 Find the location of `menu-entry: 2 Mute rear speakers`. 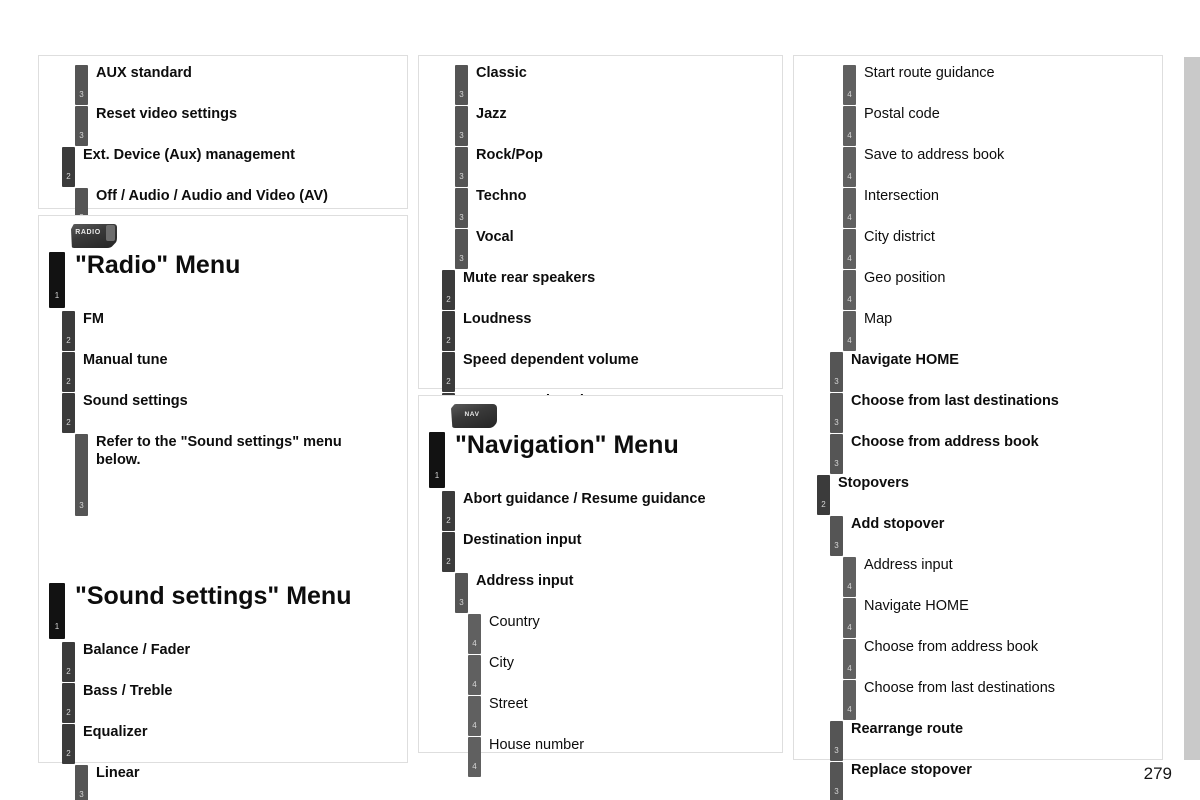

menu-entry: 2 Mute rear speakers is located at coordinates (600, 289).